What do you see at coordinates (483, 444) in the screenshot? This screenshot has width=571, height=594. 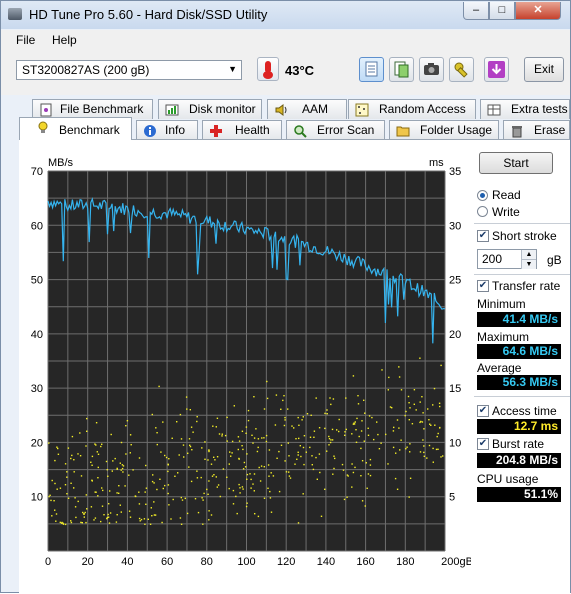 I see `burst-rate-checkbox: ✔` at bounding box center [483, 444].